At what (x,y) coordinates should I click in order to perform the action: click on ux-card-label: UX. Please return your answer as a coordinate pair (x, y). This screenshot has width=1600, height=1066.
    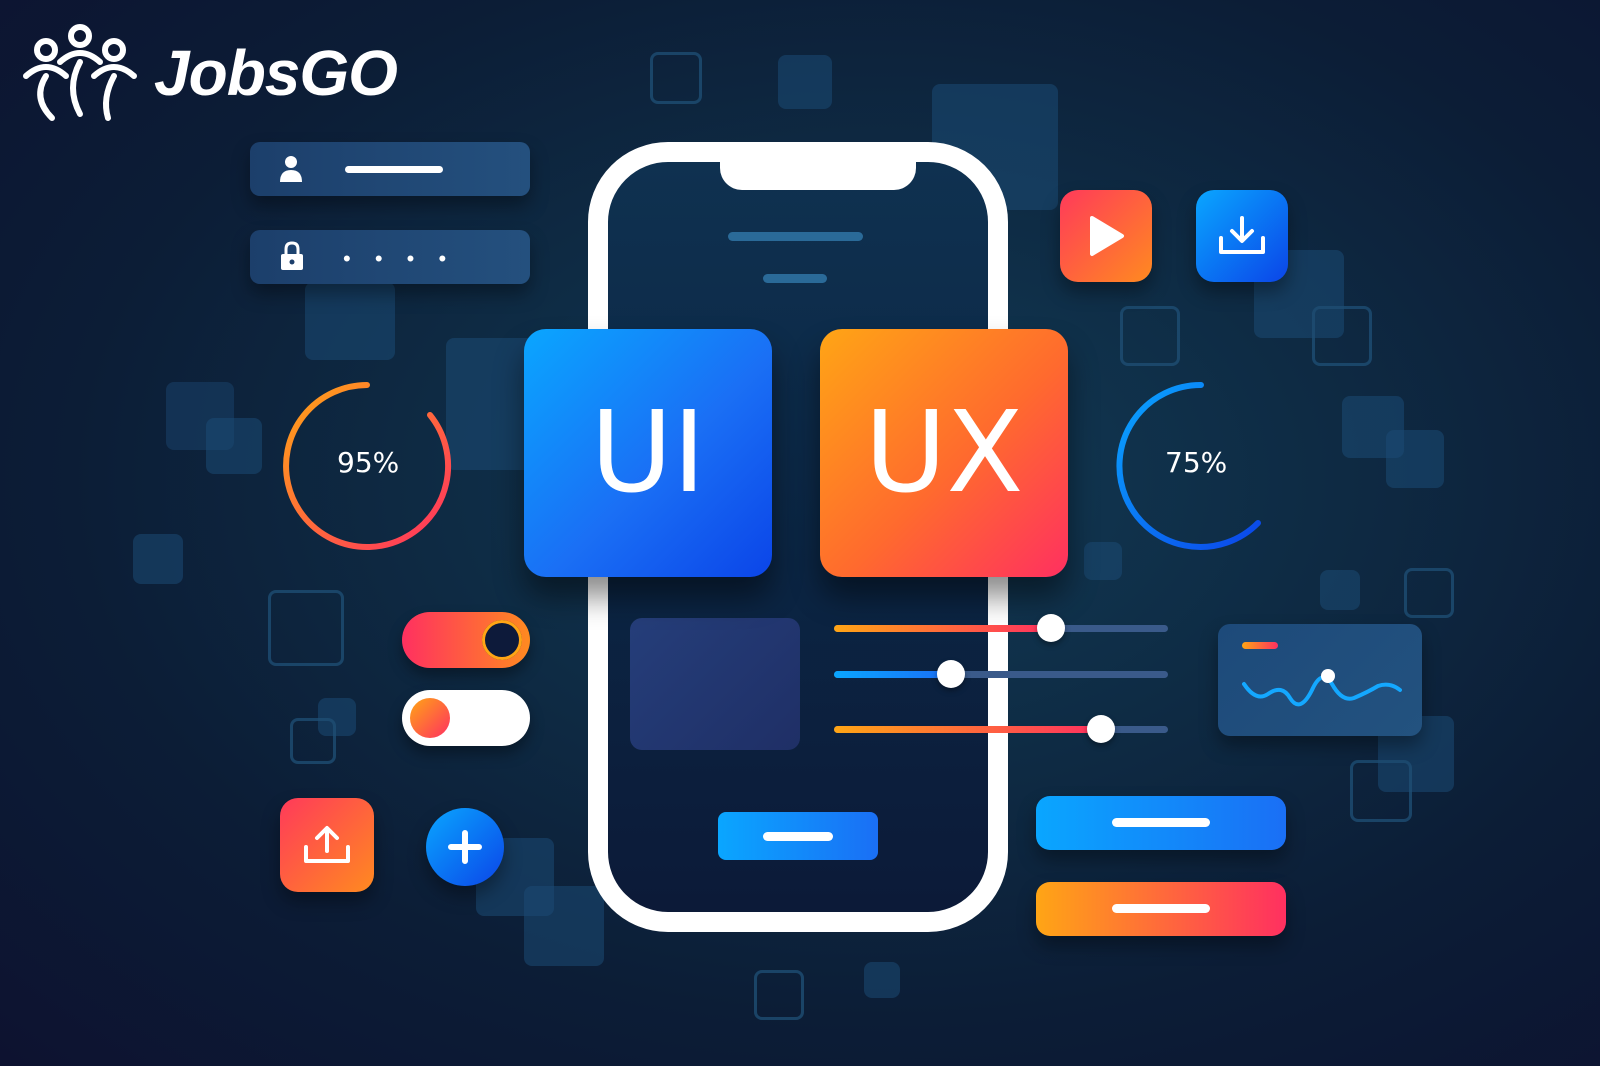
    Looking at the image, I should click on (944, 453).